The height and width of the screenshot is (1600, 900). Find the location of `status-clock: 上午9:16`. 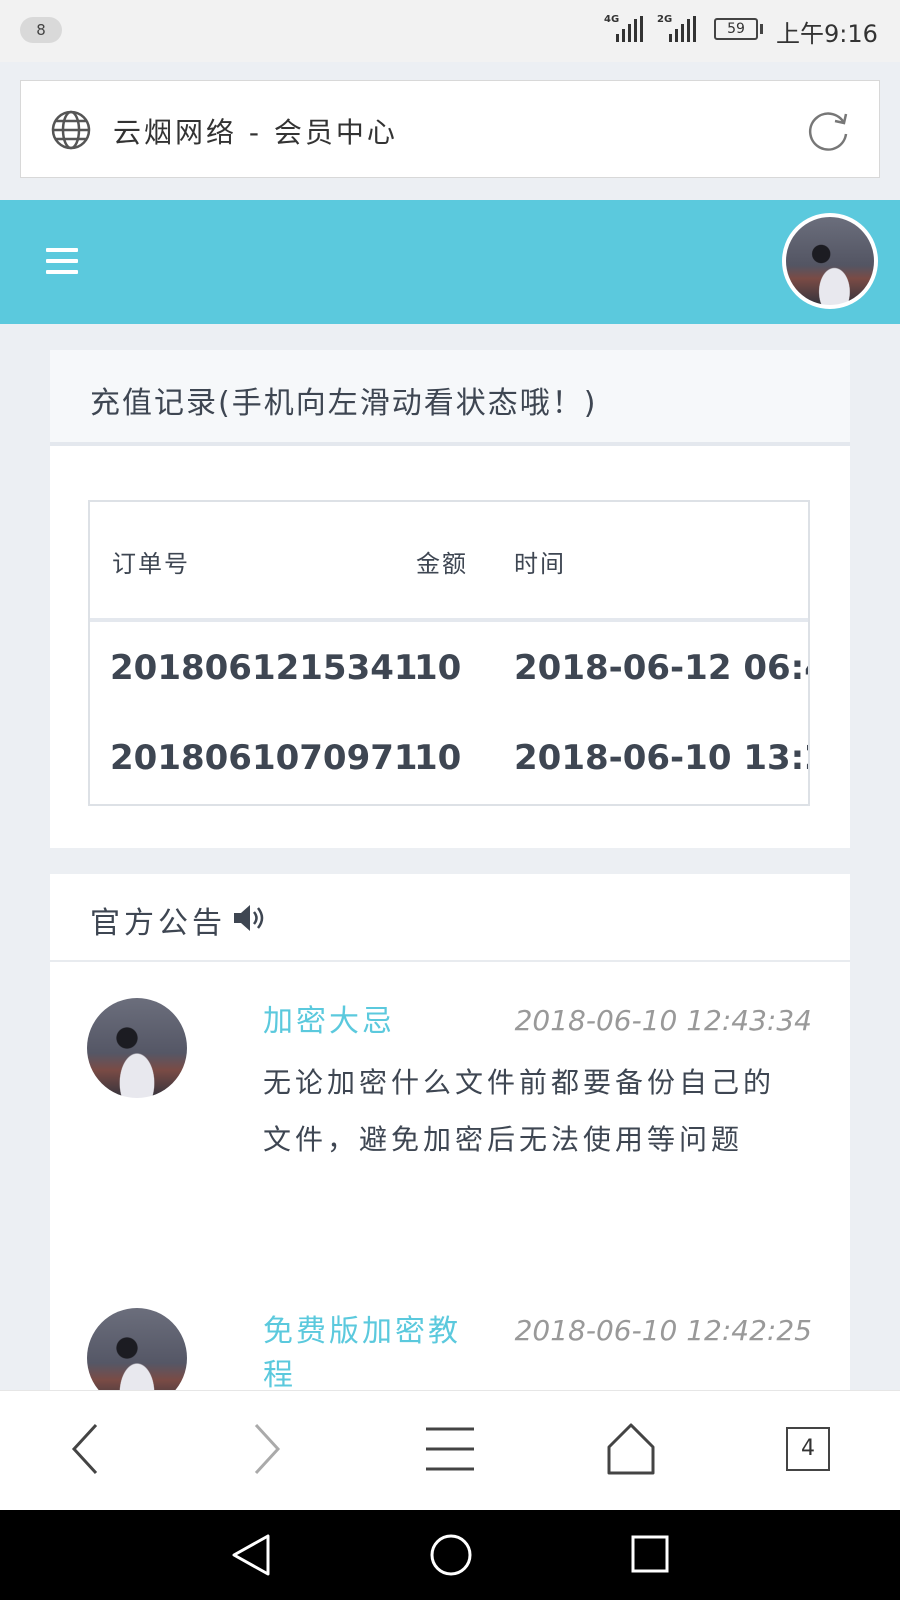

status-clock: 上午9:16 is located at coordinates (827, 34).